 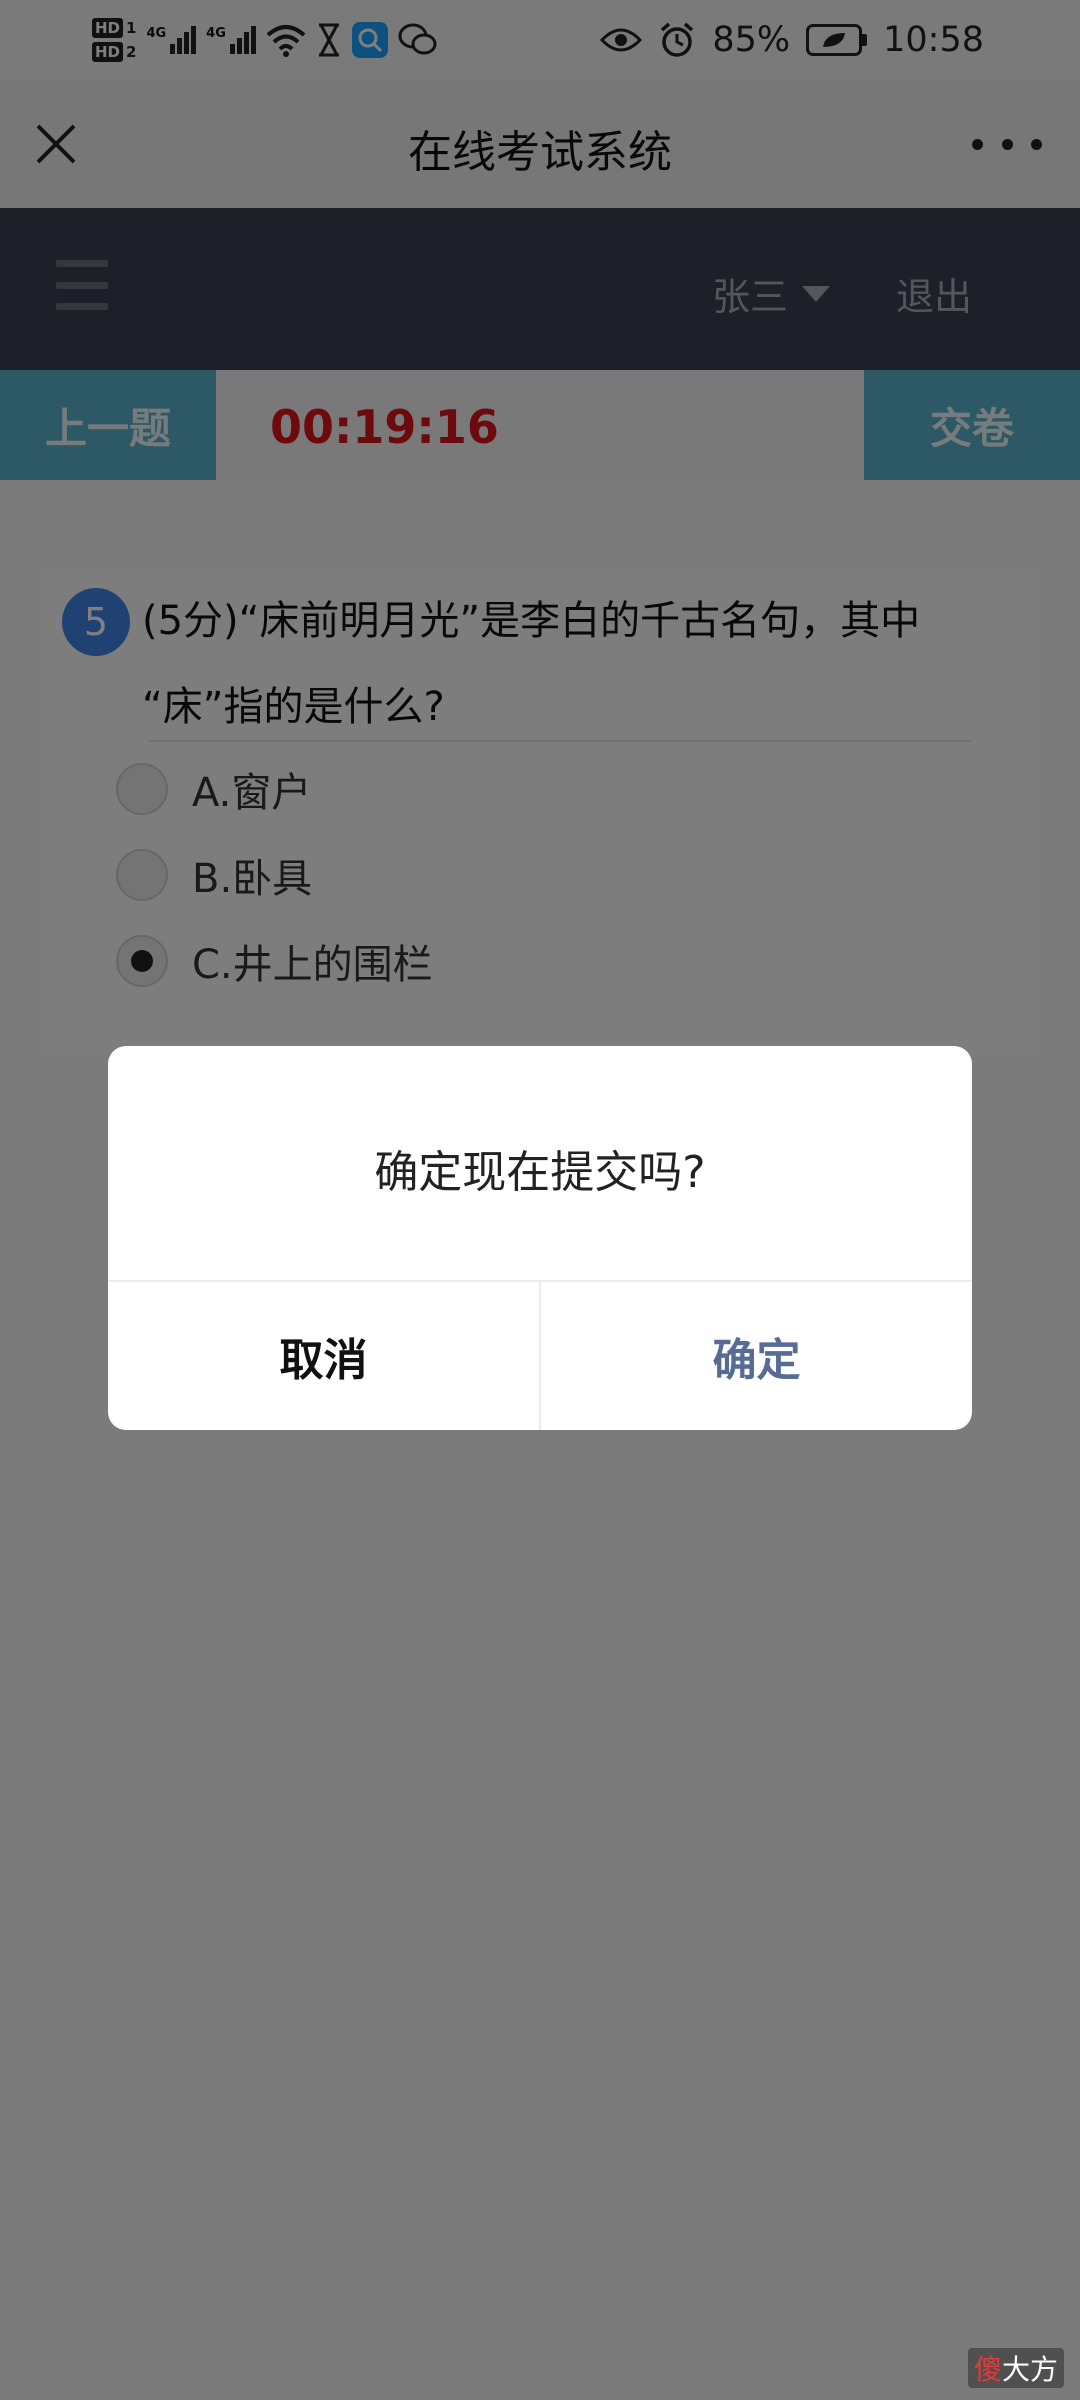 What do you see at coordinates (756, 1356) in the screenshot?
I see `confirm-button: 确定` at bounding box center [756, 1356].